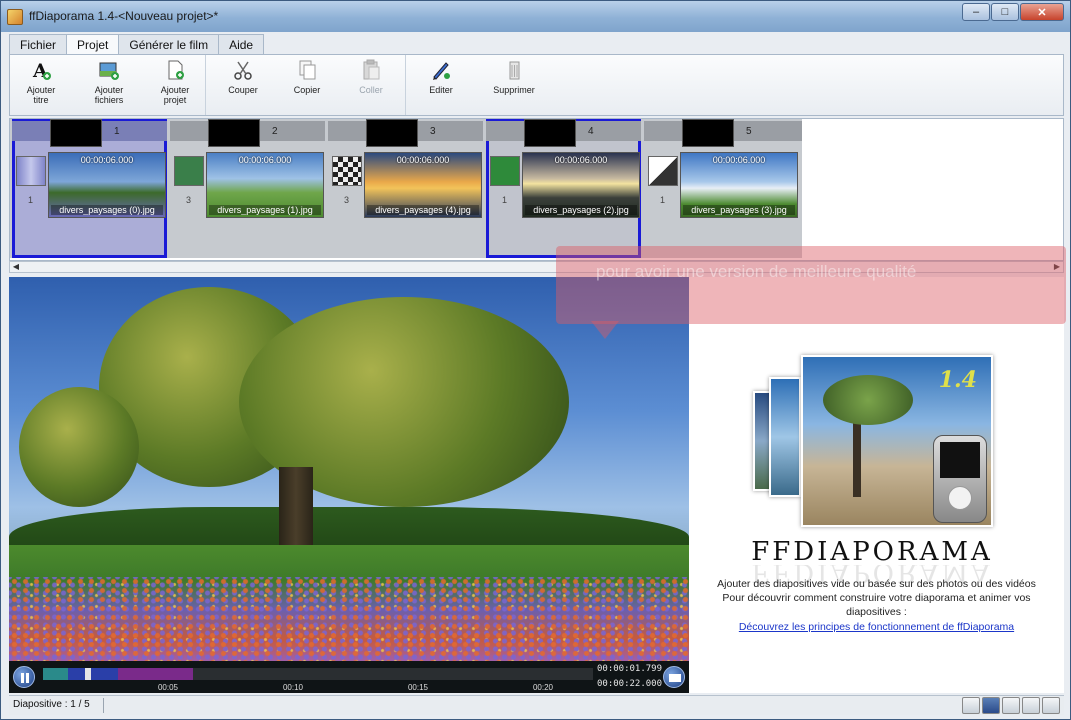 Image resolution: width=1071 pixels, height=720 pixels. I want to click on add-project-label: Ajouter projet, so click(175, 95).